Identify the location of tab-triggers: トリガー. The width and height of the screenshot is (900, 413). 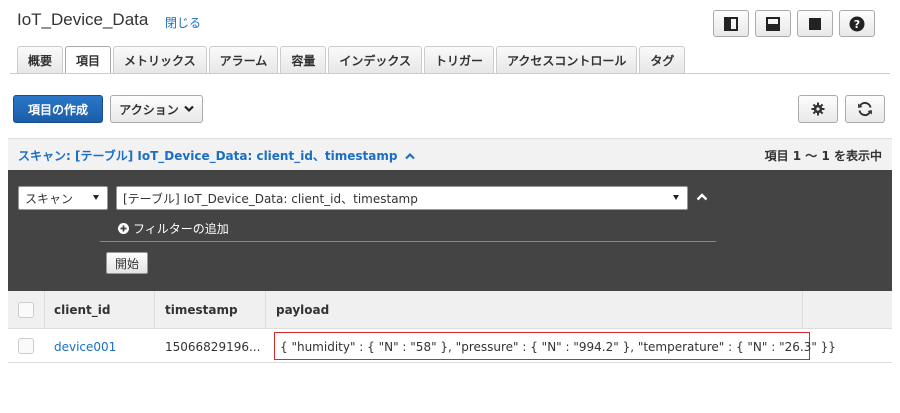
(458, 60).